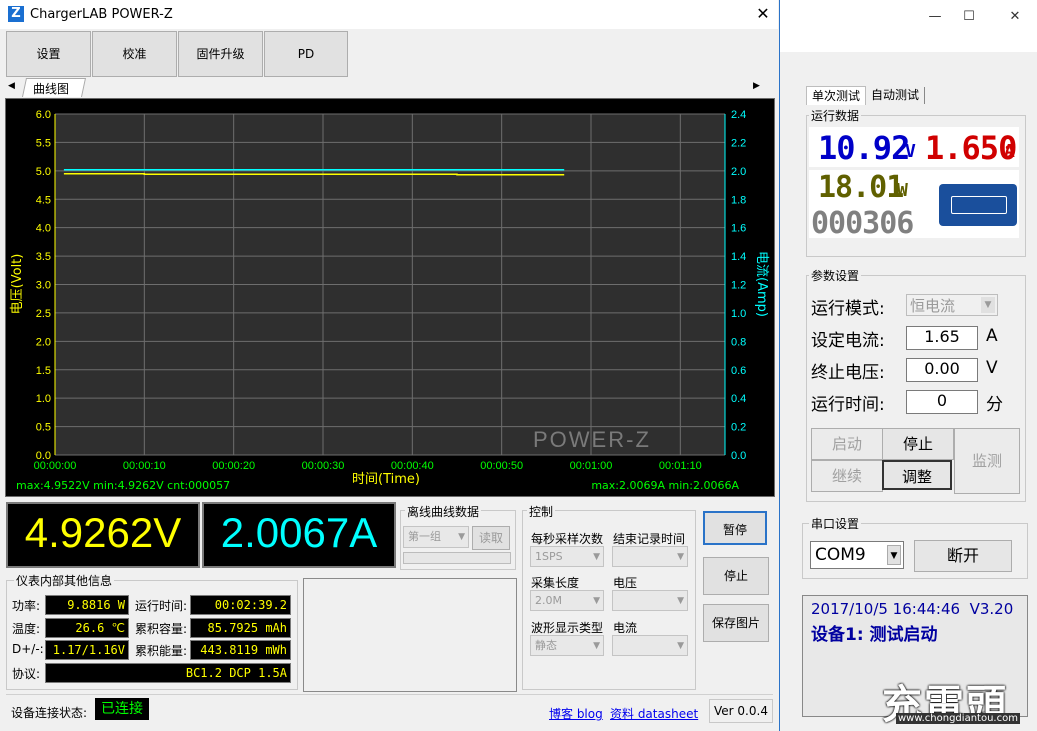  Describe the element at coordinates (555, 583) in the screenshot. I see `length-label: 采集长度` at that location.